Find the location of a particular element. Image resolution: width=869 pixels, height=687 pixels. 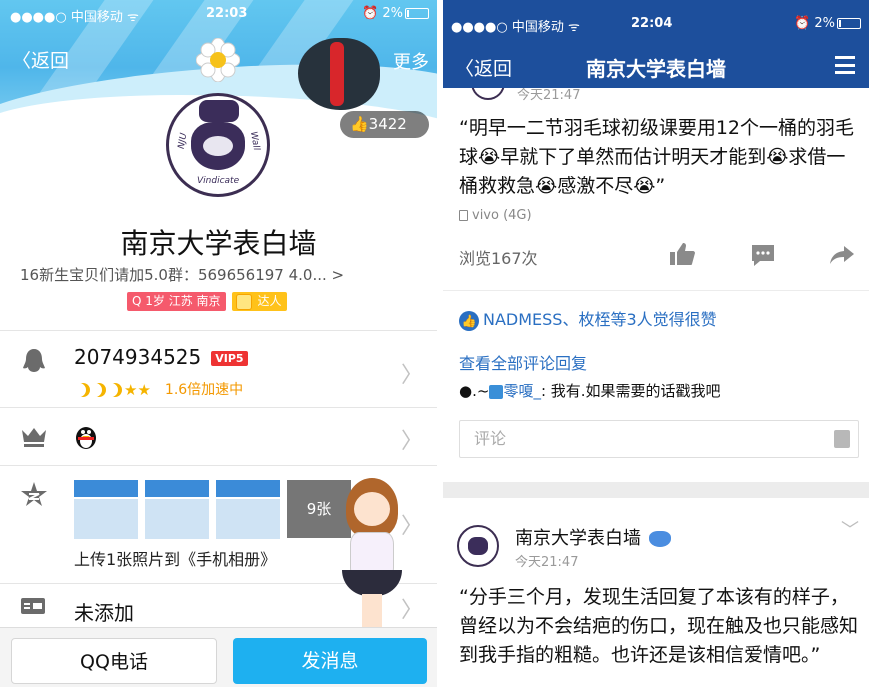

card-value: 未添加 is located at coordinates (104, 613).